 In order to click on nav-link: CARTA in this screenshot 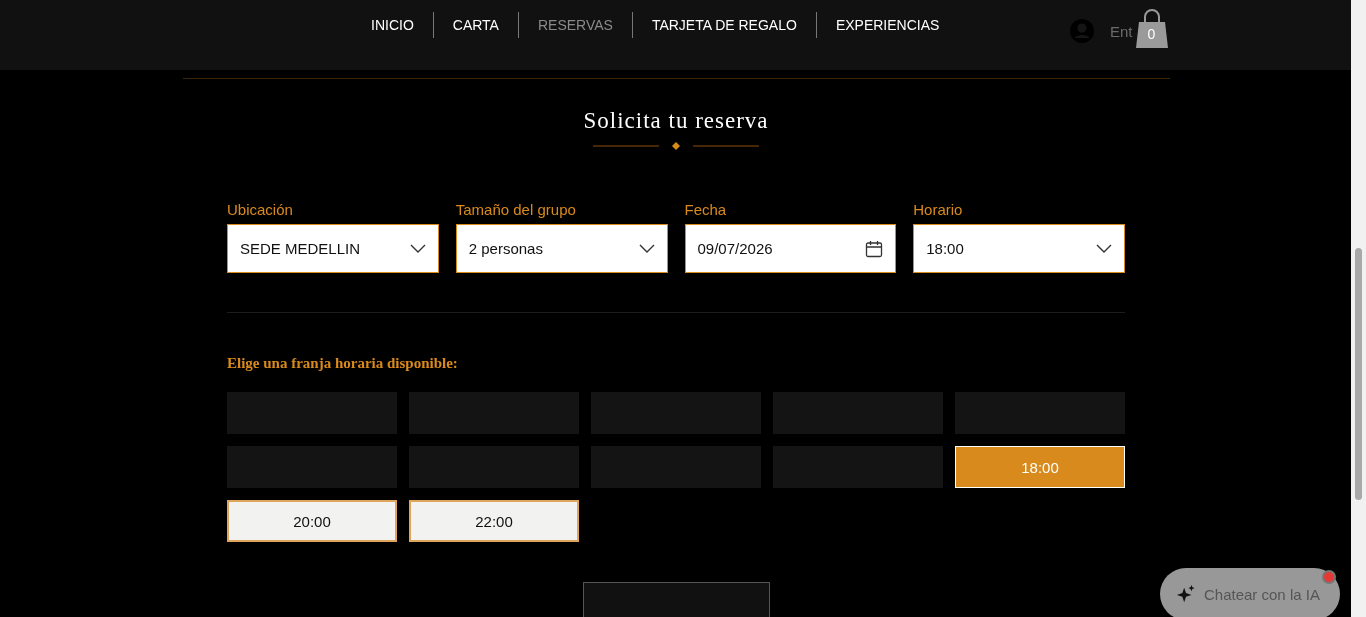, I will do `click(475, 25)`.